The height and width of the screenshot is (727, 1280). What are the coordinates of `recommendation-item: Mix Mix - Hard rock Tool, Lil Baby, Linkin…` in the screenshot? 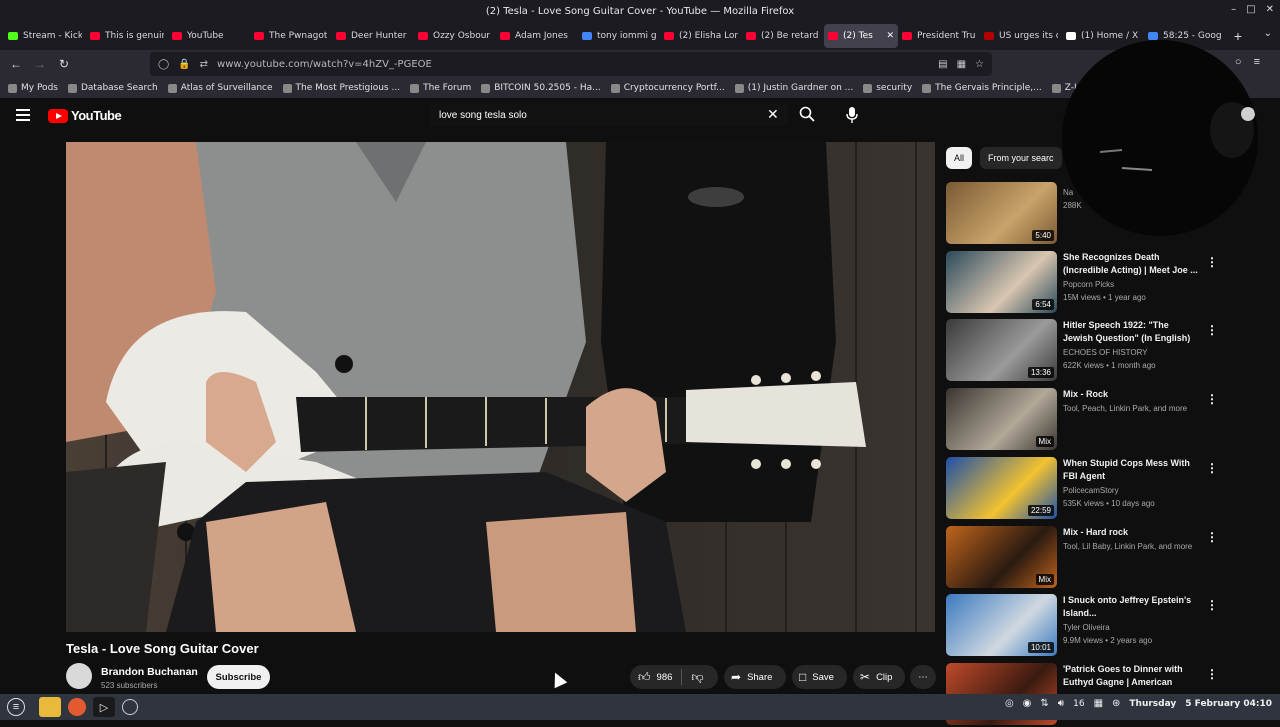 It's located at (1086, 558).